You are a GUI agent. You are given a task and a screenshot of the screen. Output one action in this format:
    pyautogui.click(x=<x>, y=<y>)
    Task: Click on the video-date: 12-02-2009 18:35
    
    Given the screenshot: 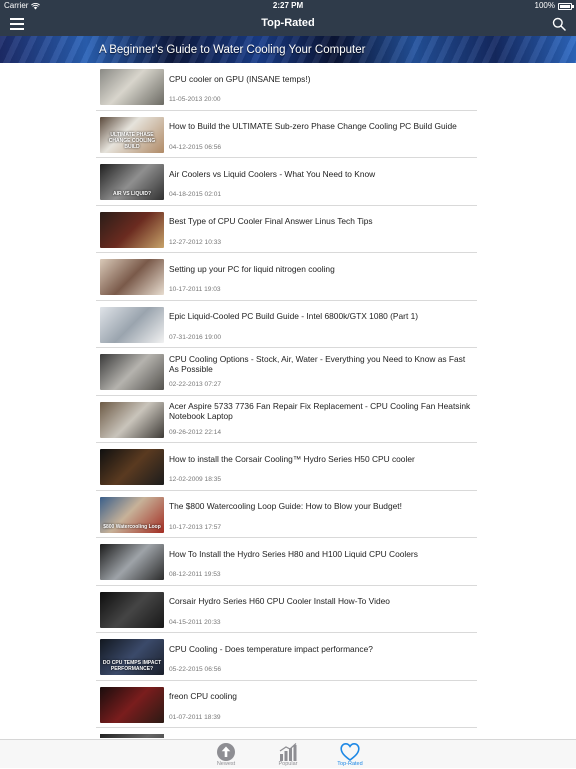 What is the action you would take?
    pyautogui.click(x=195, y=479)
    